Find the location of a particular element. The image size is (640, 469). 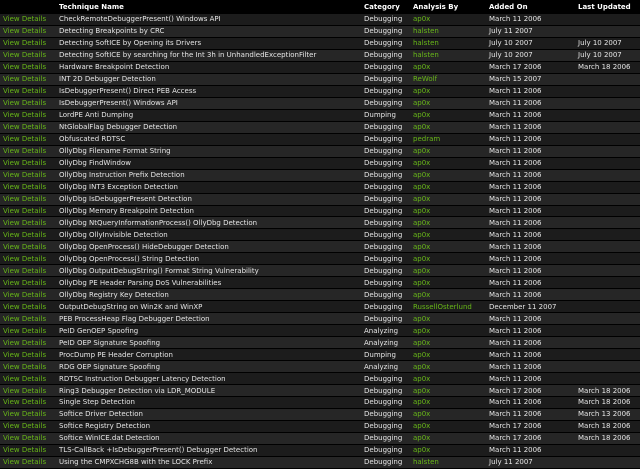

technique-name: OllyDbg IsDebuggerPresent Detection is located at coordinates (208, 199).